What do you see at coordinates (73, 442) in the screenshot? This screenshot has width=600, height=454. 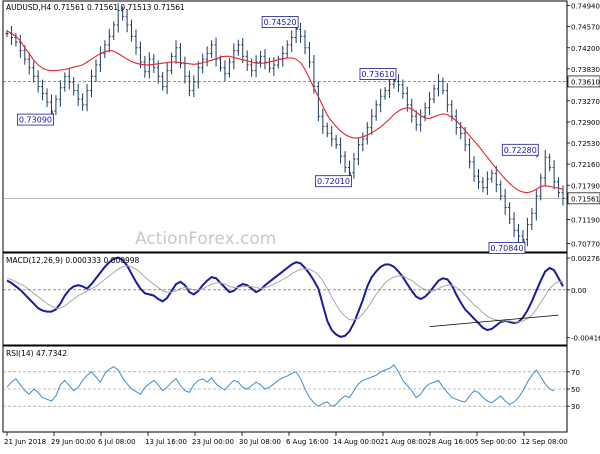 I see `x-tick-label: 29 Jun 00:00` at bounding box center [73, 442].